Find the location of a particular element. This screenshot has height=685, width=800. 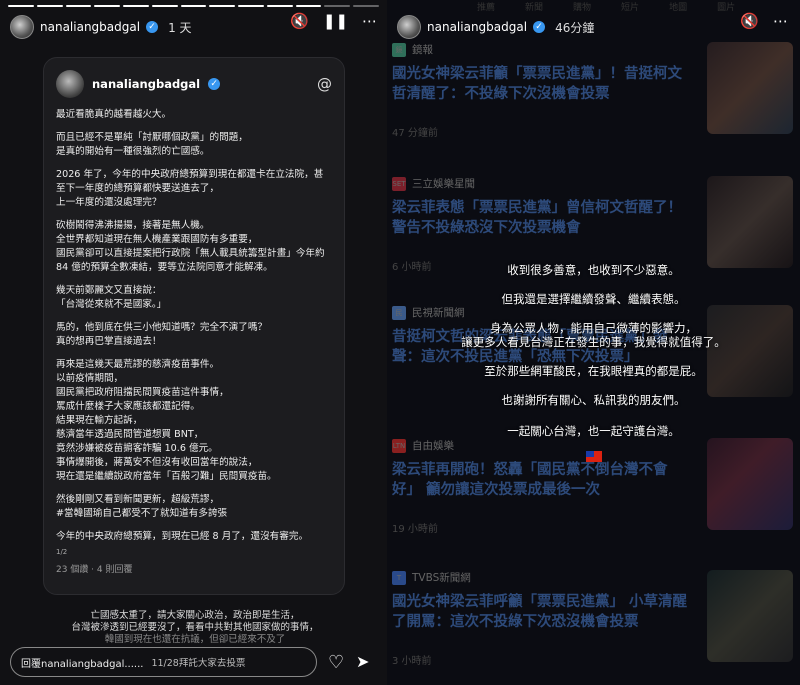

post-paragraph: 今年的中央政府總預算，到現在已經 8 月了，還沒有審完。 is located at coordinates (194, 537).